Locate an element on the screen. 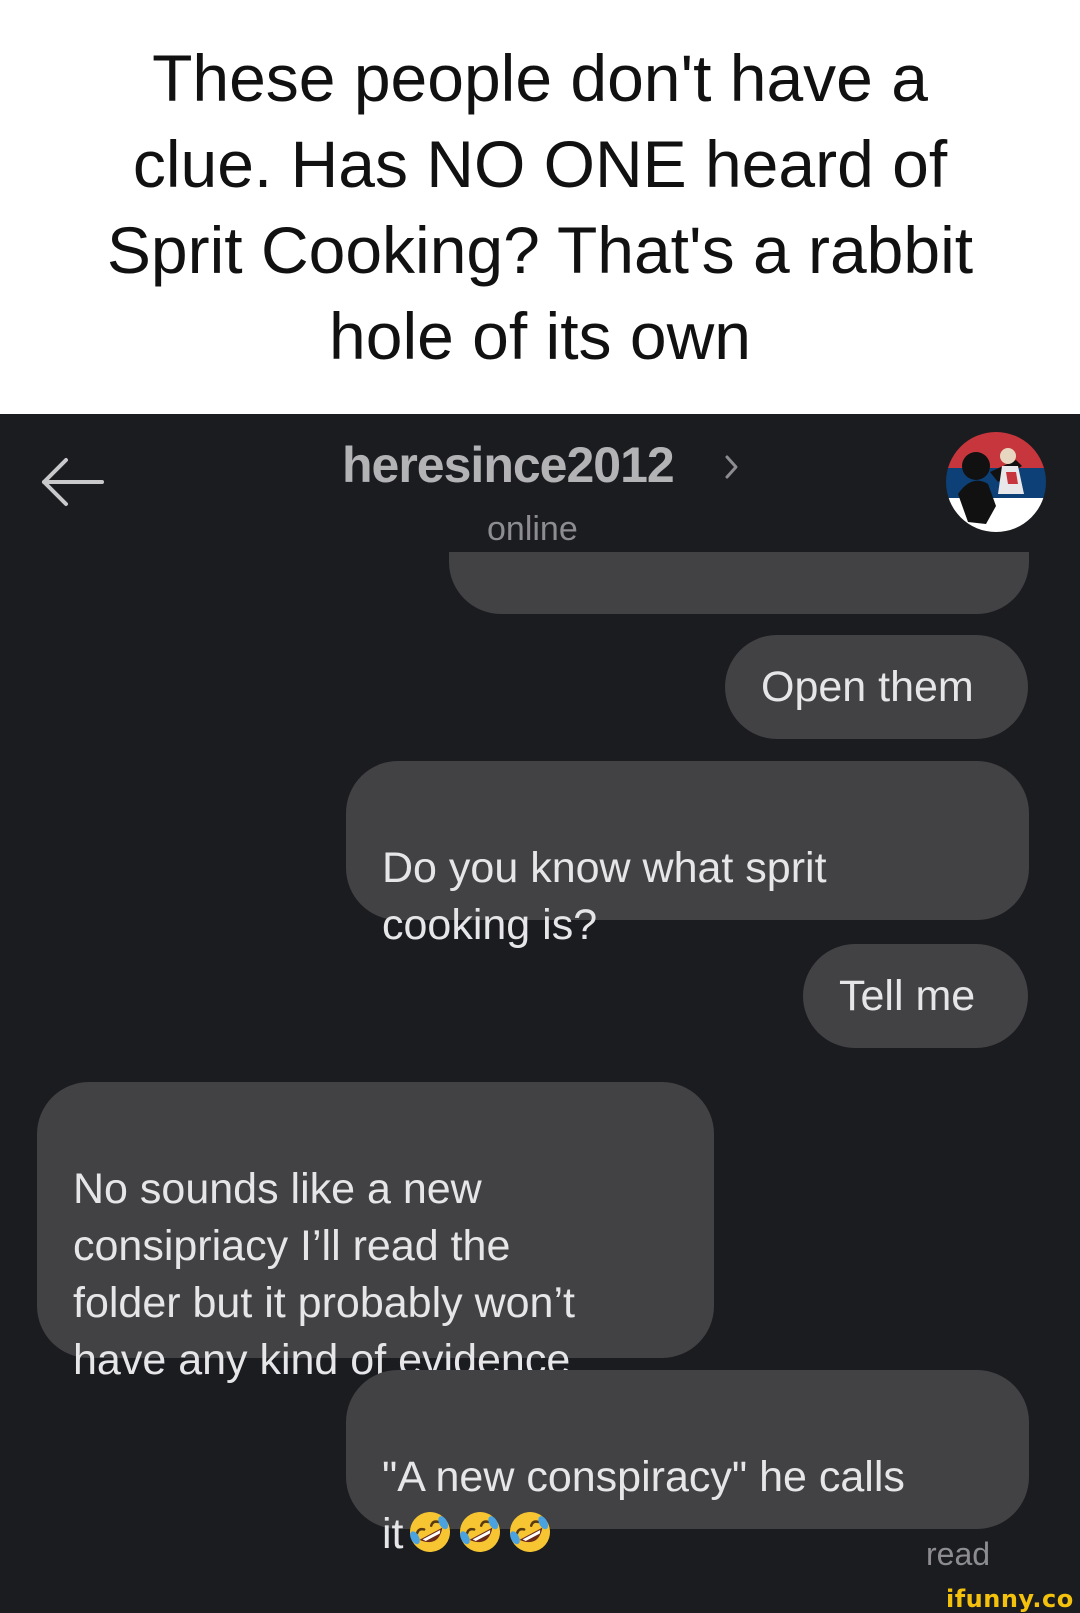  arrow-left-icon is located at coordinates (73, 482).